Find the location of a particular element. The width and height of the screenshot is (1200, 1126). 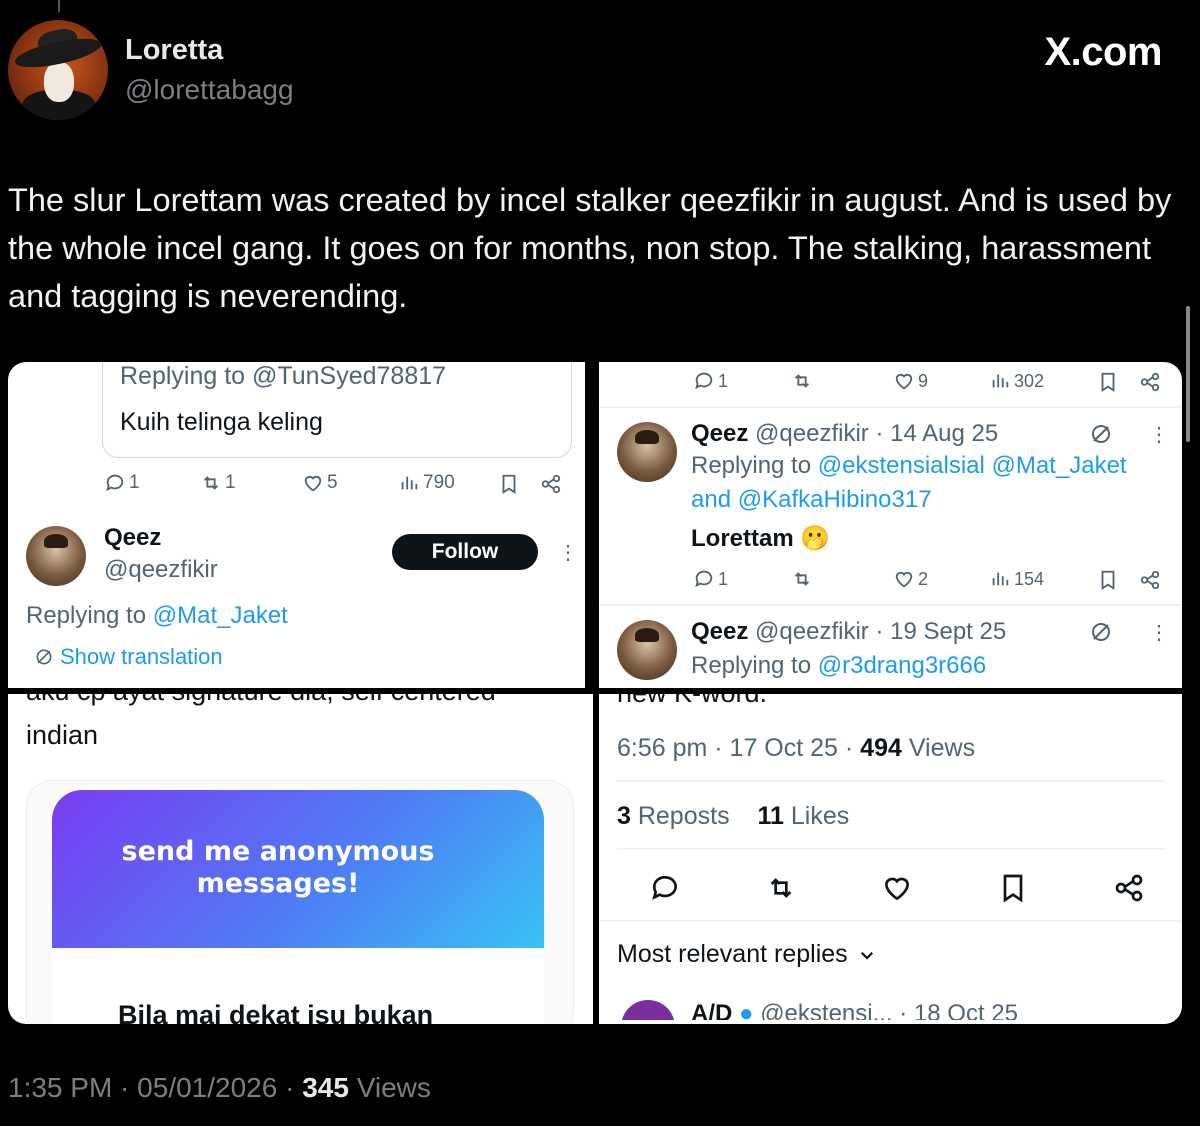

quote-replying: Replying to @TunSyed78817 is located at coordinates (283, 376).